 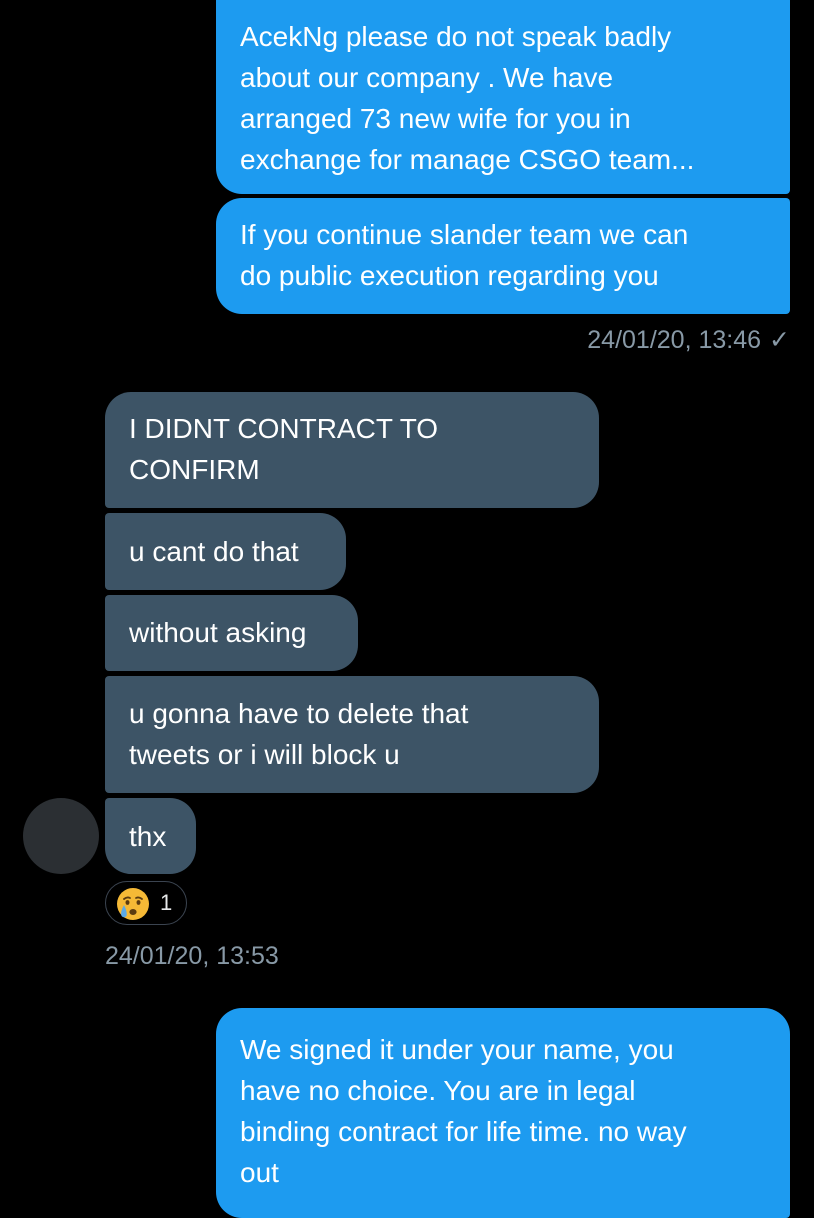 I want to click on reaction-badge: 1, so click(x=146, y=903).